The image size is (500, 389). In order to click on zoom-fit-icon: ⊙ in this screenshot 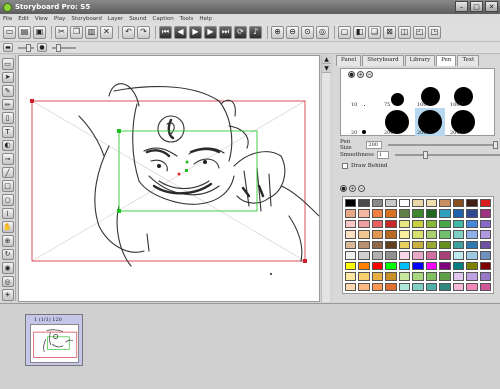, I will do `click(307, 32)`.